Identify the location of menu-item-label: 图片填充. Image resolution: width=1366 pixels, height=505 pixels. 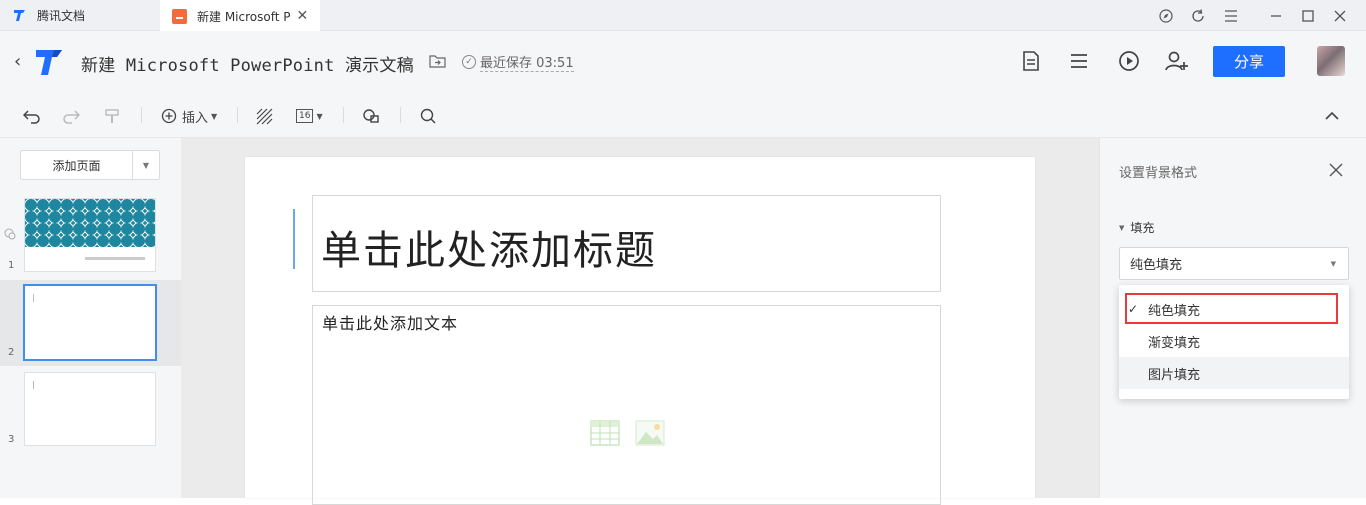
(1174, 375).